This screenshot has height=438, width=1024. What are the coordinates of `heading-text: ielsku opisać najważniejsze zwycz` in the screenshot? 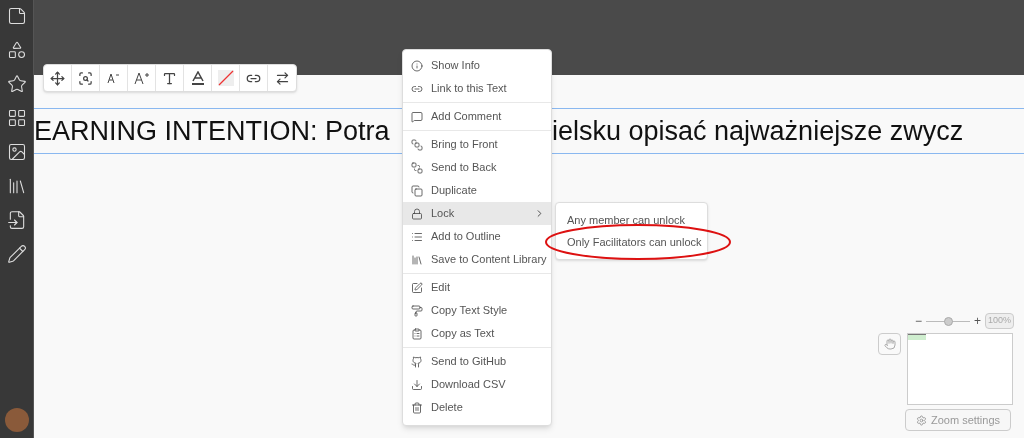 It's located at (758, 131).